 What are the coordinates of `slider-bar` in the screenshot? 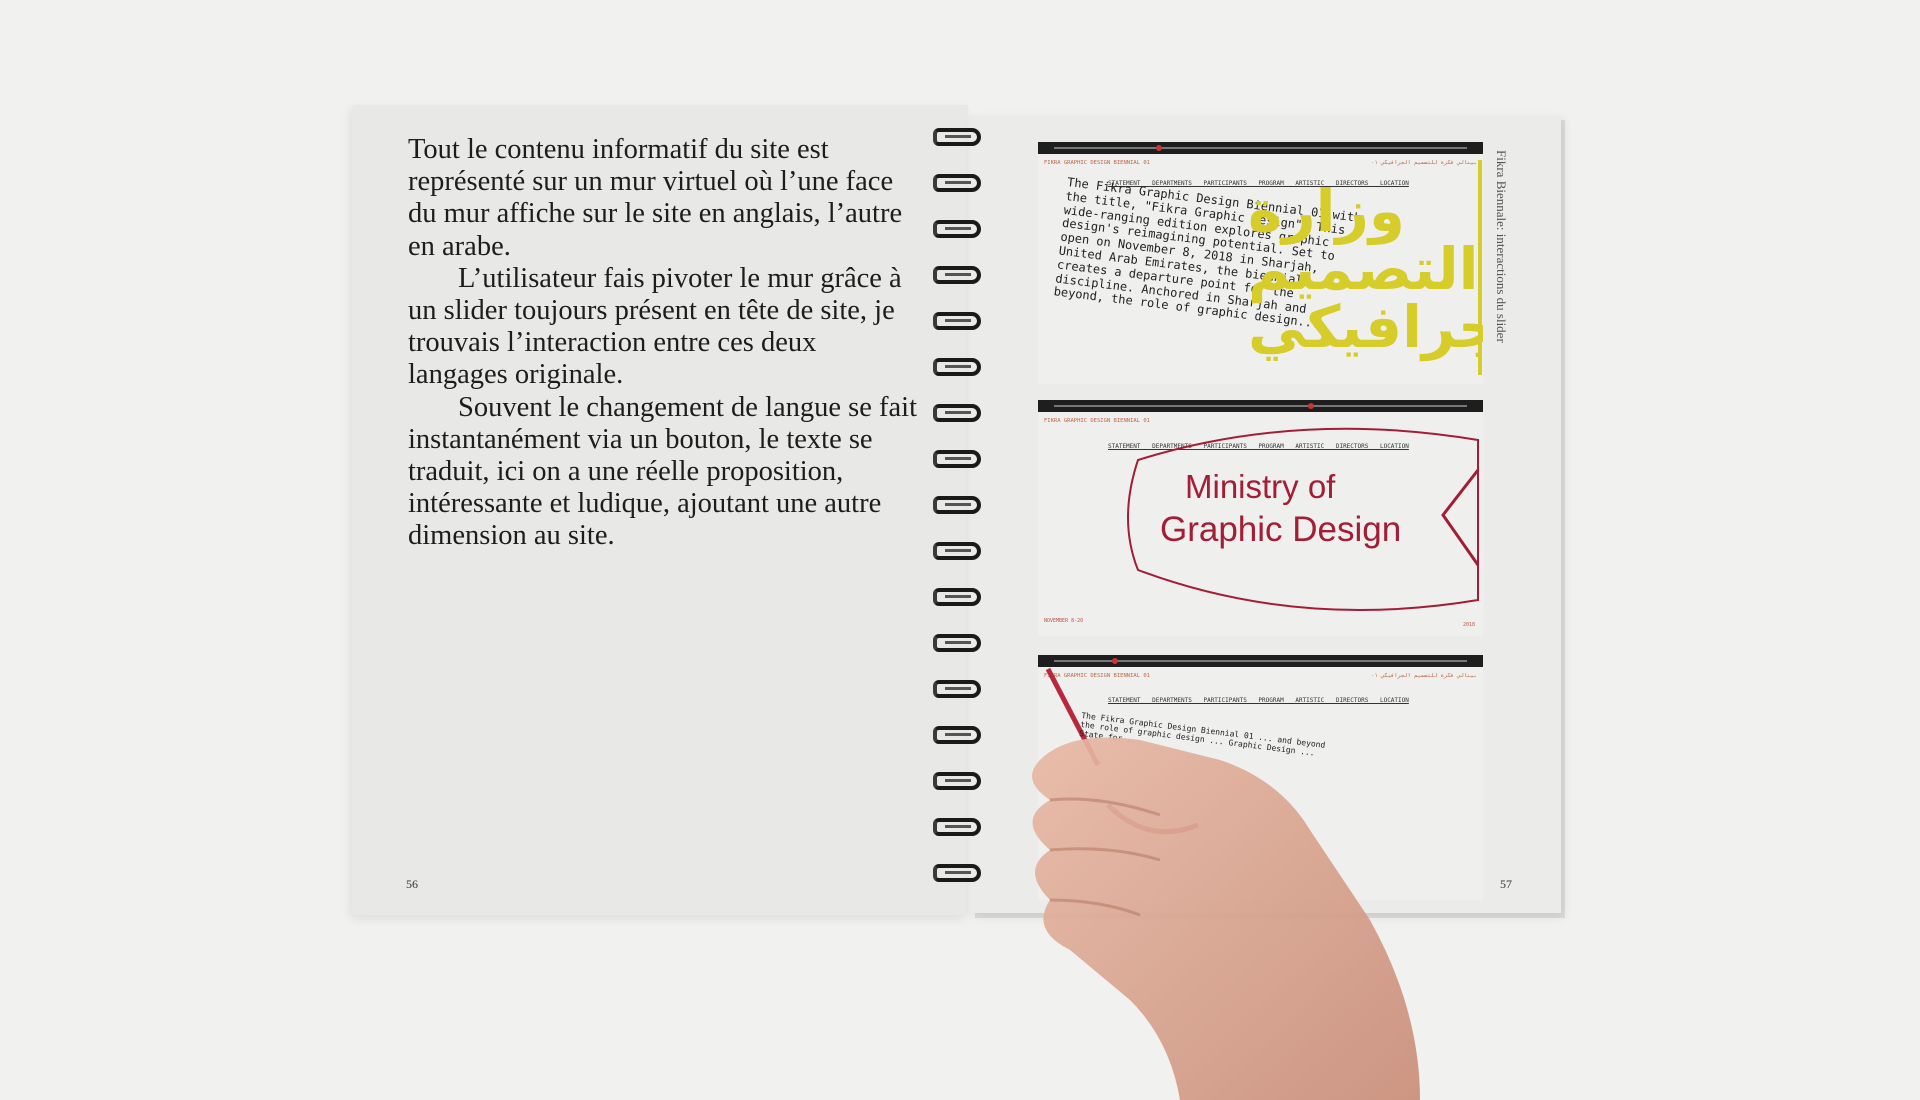 It's located at (1260, 148).